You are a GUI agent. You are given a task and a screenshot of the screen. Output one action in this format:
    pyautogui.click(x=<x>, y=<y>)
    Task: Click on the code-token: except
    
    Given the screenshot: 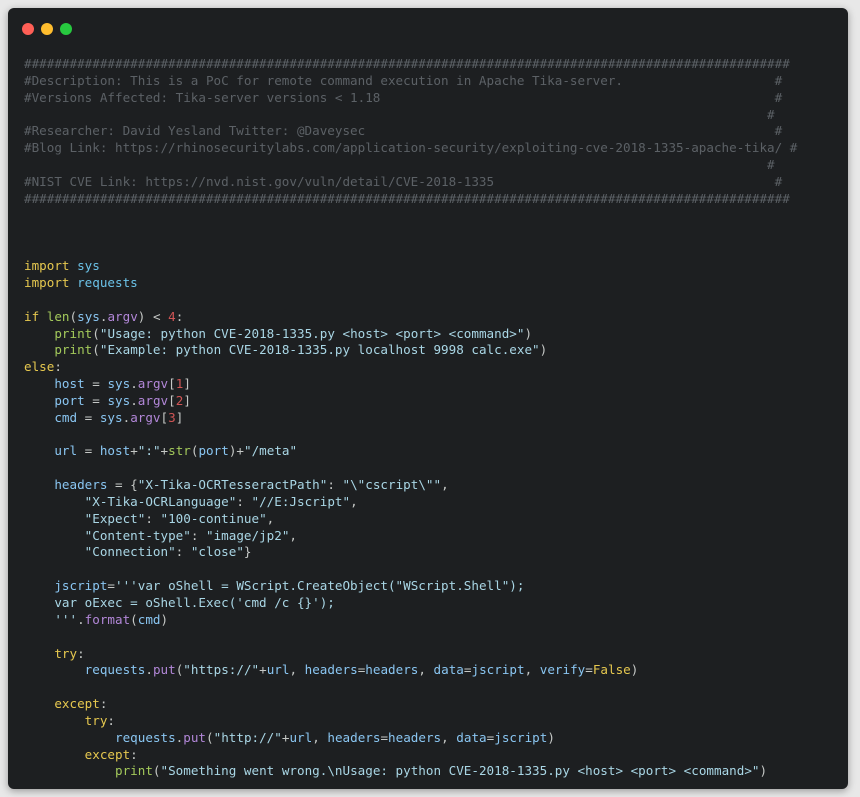 What is the action you would take?
    pyautogui.click(x=107, y=754)
    